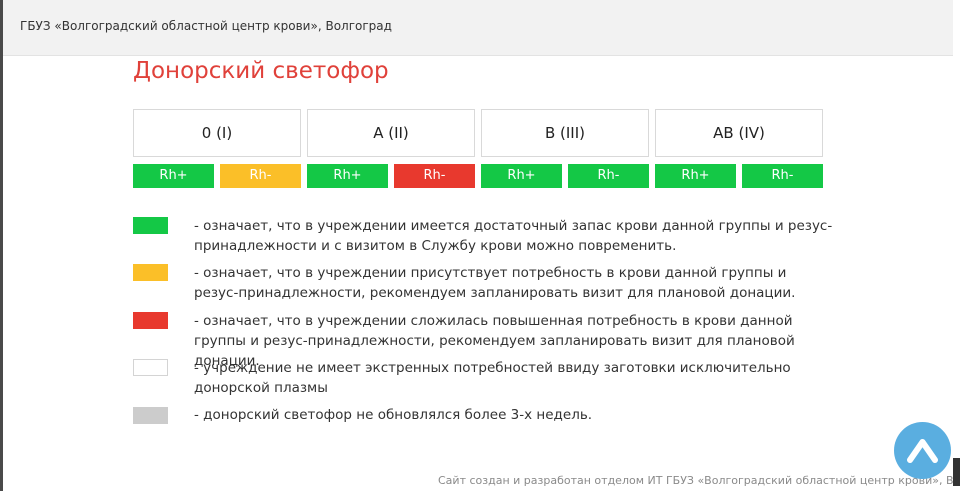 The width and height of the screenshot is (960, 491). What do you see at coordinates (173, 176) in the screenshot?
I see `rh-plus-badge-0: Rh+` at bounding box center [173, 176].